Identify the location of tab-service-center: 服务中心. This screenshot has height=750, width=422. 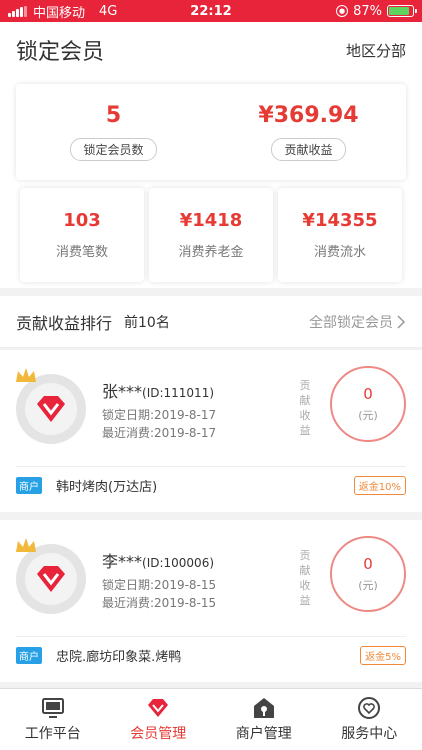
(369, 719).